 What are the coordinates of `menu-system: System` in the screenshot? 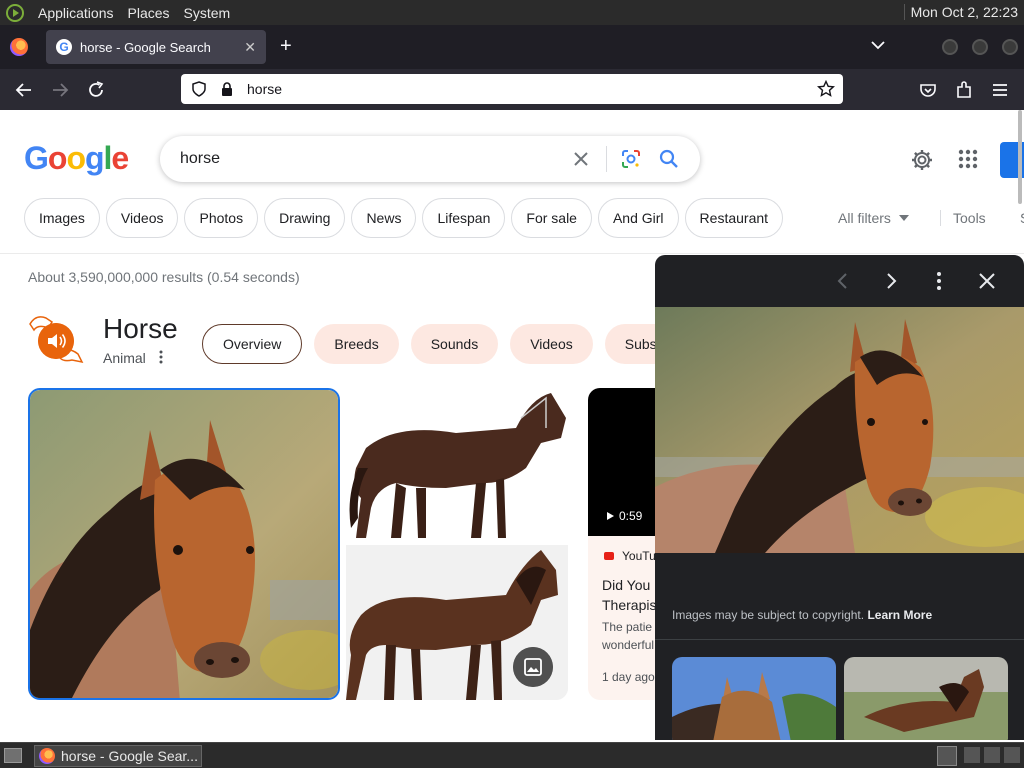 It's located at (207, 13).